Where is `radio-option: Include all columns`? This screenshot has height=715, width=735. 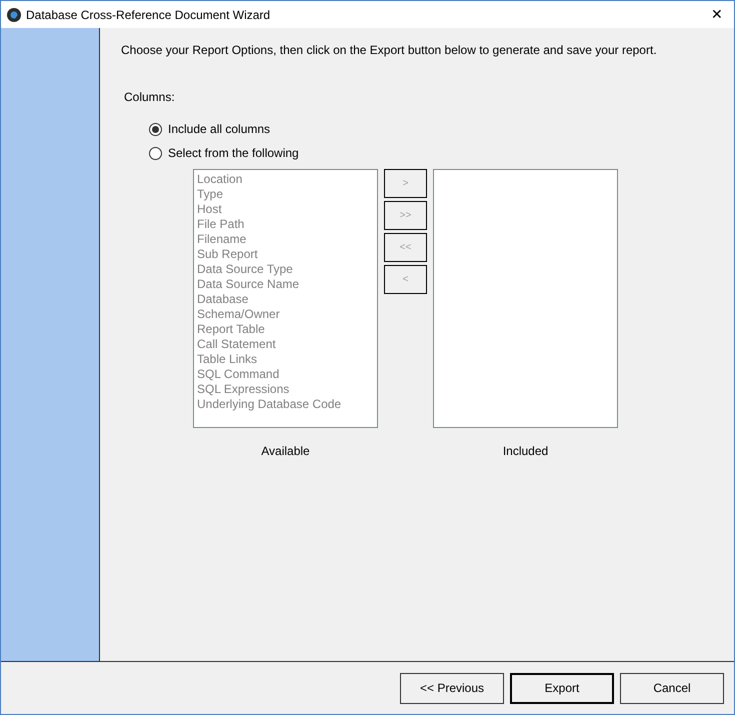
radio-option: Include all columns is located at coordinates (209, 129).